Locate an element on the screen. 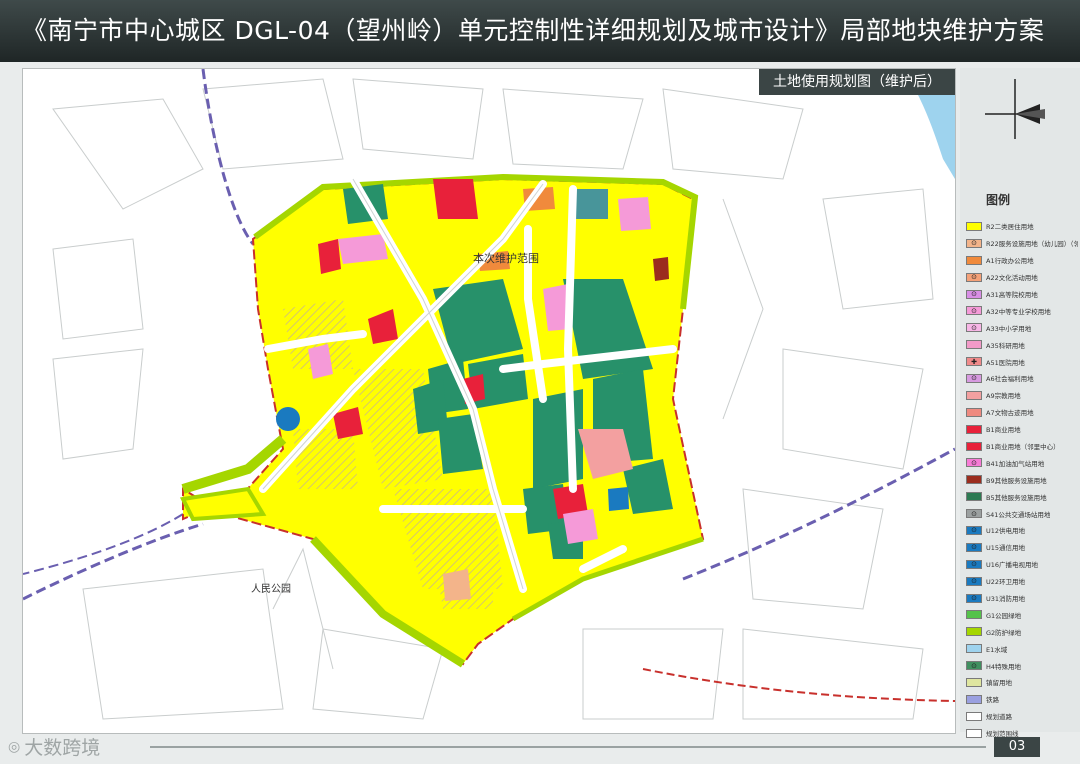 The height and width of the screenshot is (764, 1080). legend-title: 图例 is located at coordinates (998, 200).